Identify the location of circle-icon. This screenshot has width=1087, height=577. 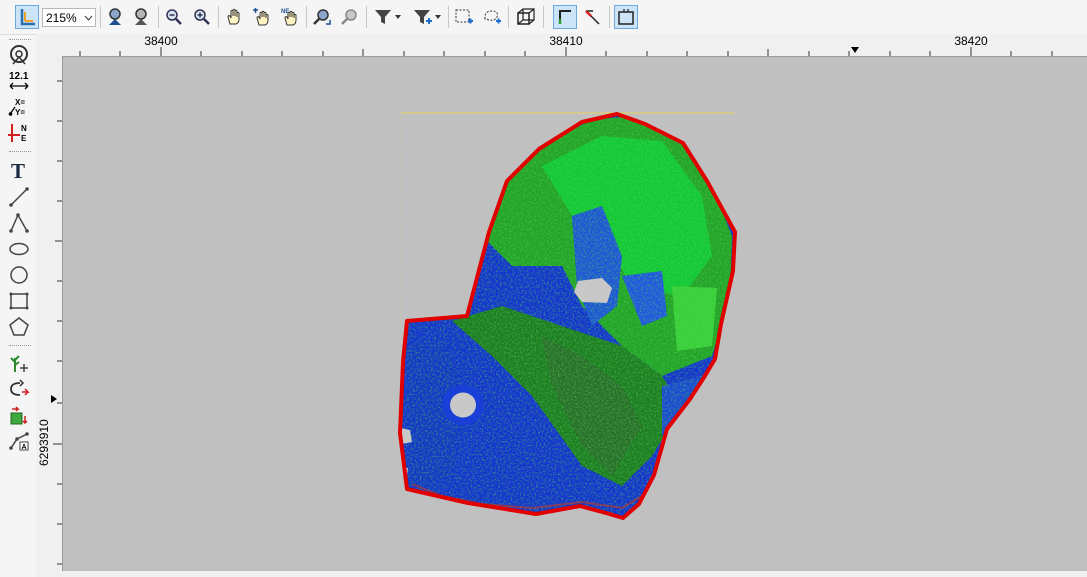
(19, 275).